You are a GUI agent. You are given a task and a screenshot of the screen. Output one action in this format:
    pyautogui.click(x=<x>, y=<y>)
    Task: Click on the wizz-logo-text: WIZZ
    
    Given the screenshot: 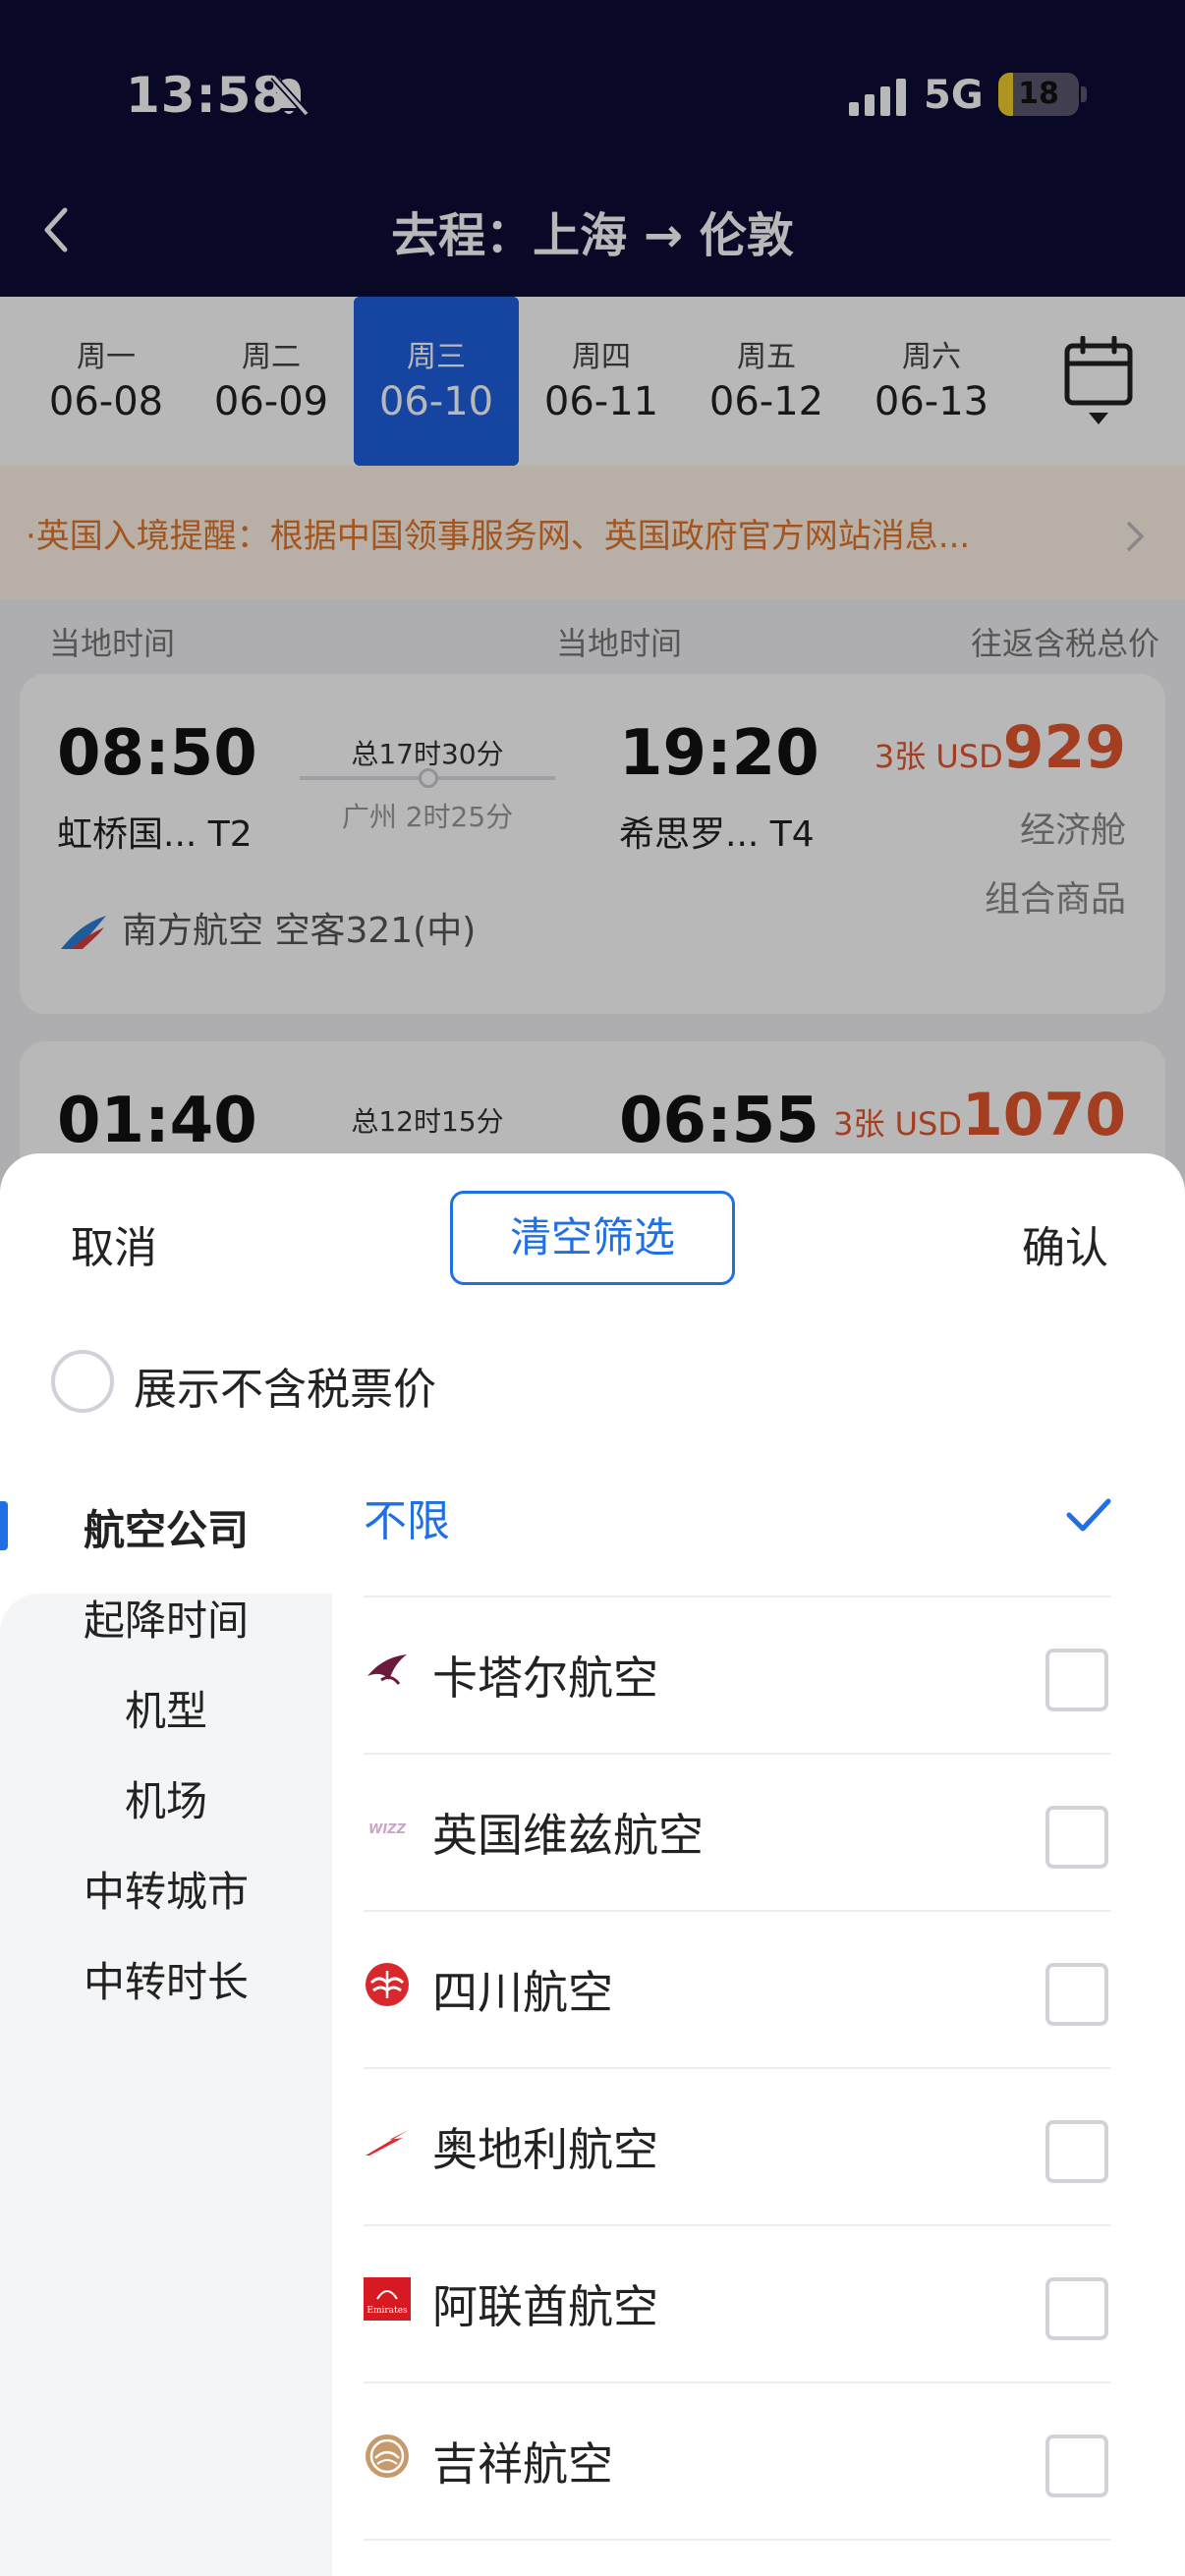 What is the action you would take?
    pyautogui.click(x=387, y=1829)
    